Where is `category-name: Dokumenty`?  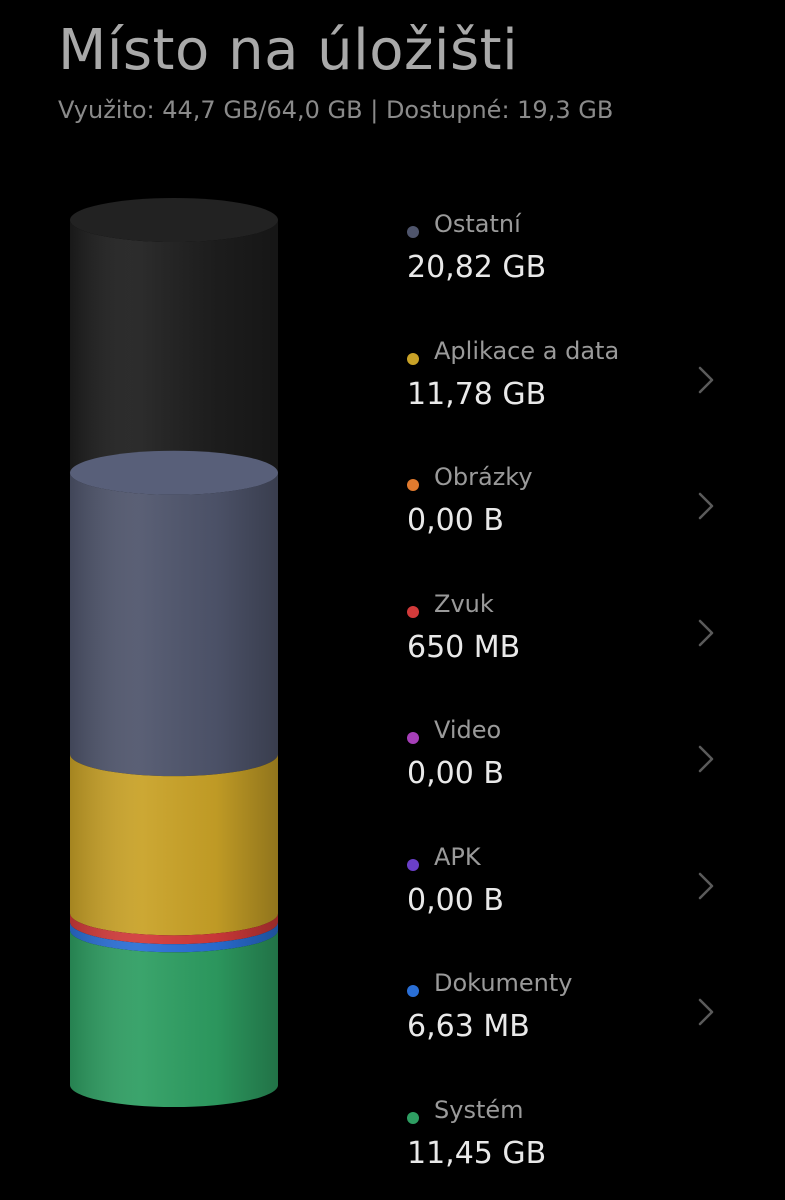 category-name: Dokumenty is located at coordinates (503, 983).